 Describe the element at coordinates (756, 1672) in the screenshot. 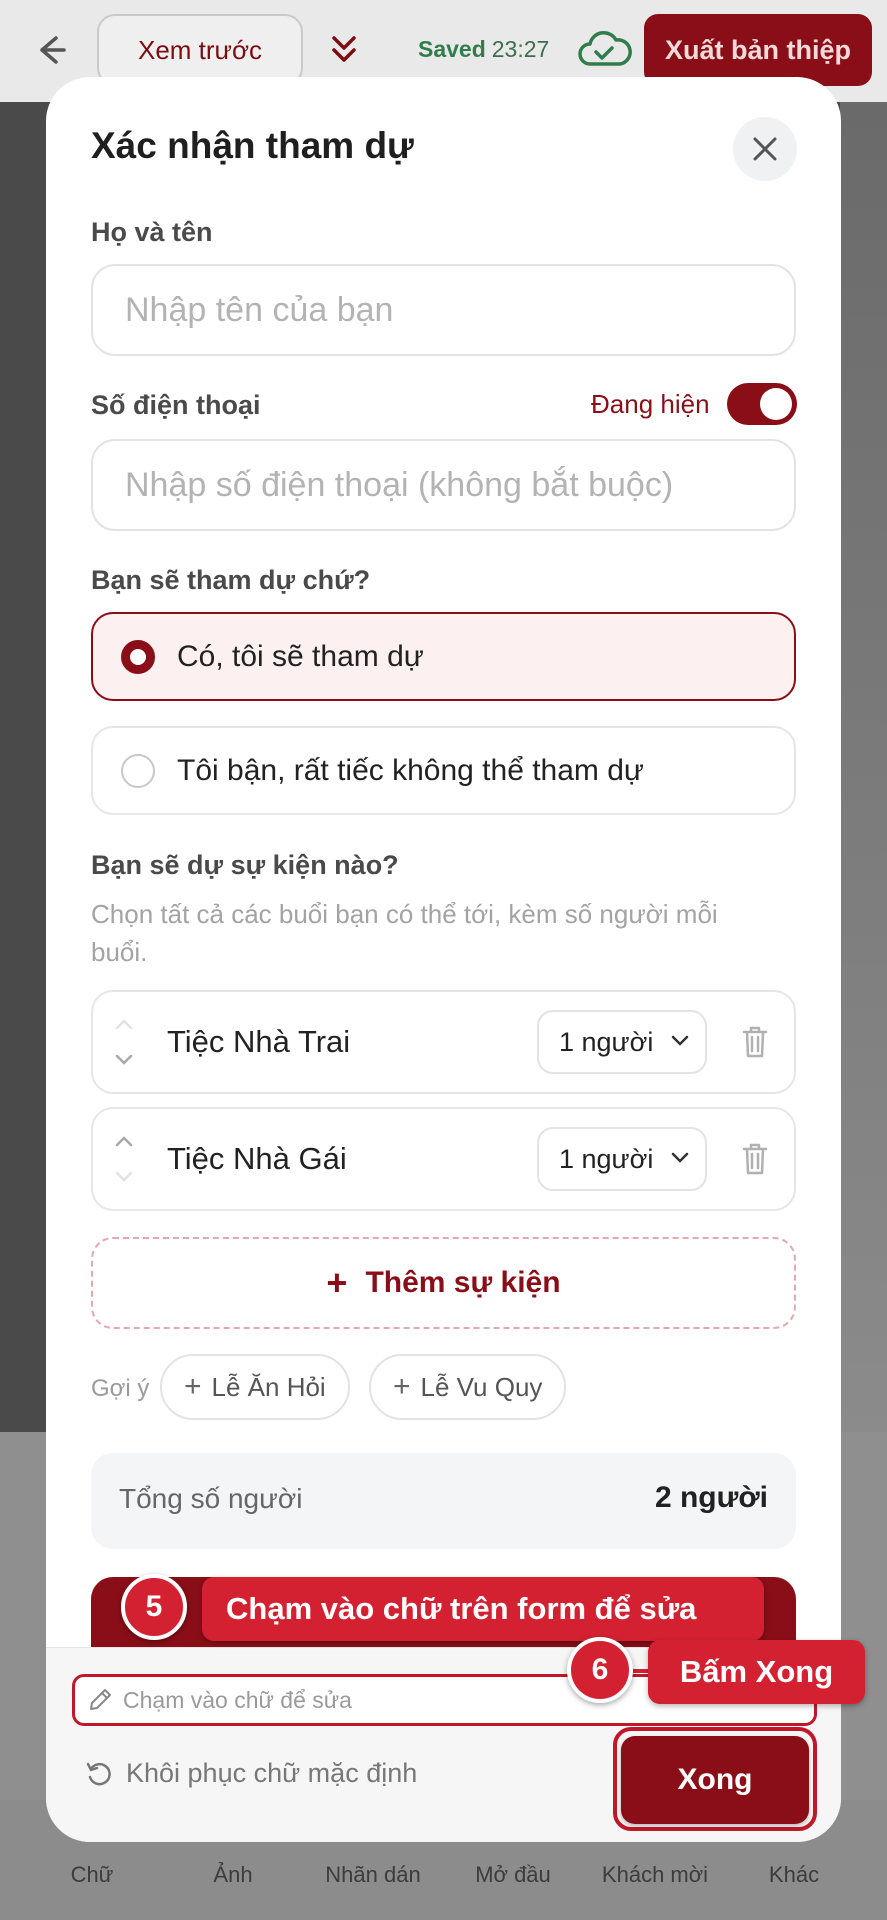

I see `step-6-tooltip: Bấm Xong` at that location.